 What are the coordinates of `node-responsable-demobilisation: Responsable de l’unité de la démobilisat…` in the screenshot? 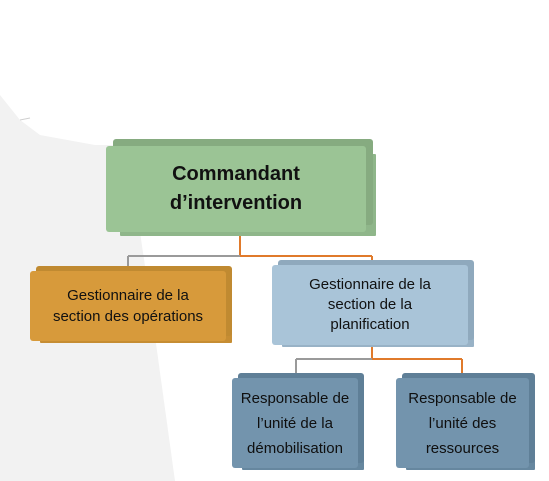 It's located at (295, 423).